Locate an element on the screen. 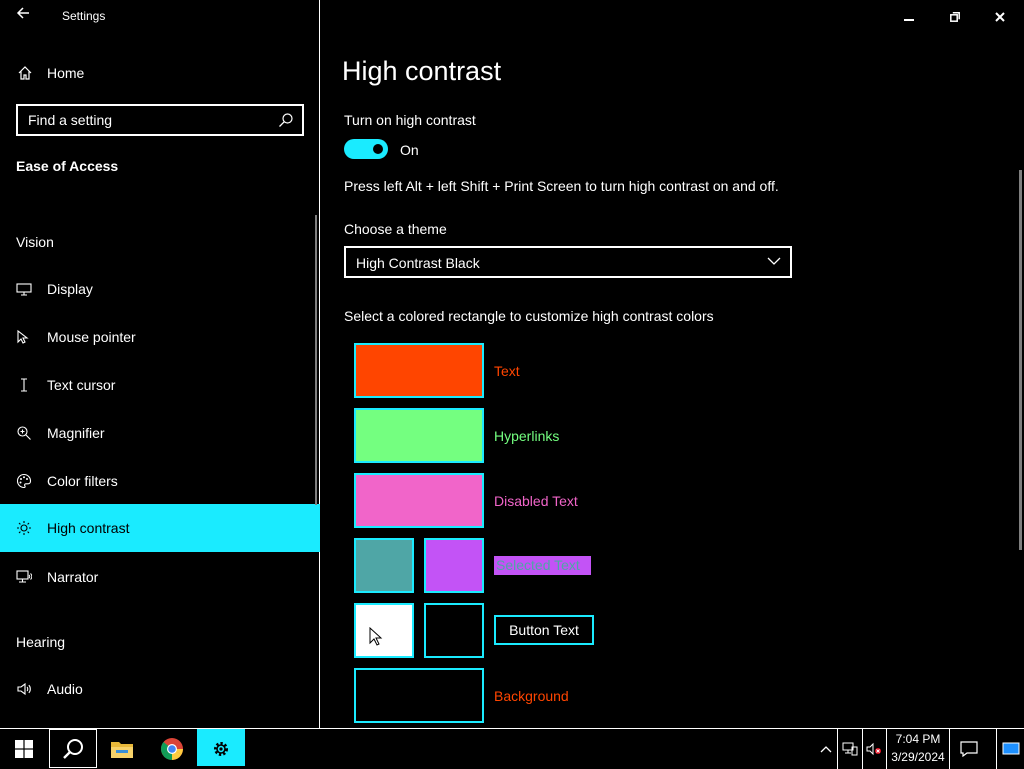  text-cursor-icon is located at coordinates (24, 385).